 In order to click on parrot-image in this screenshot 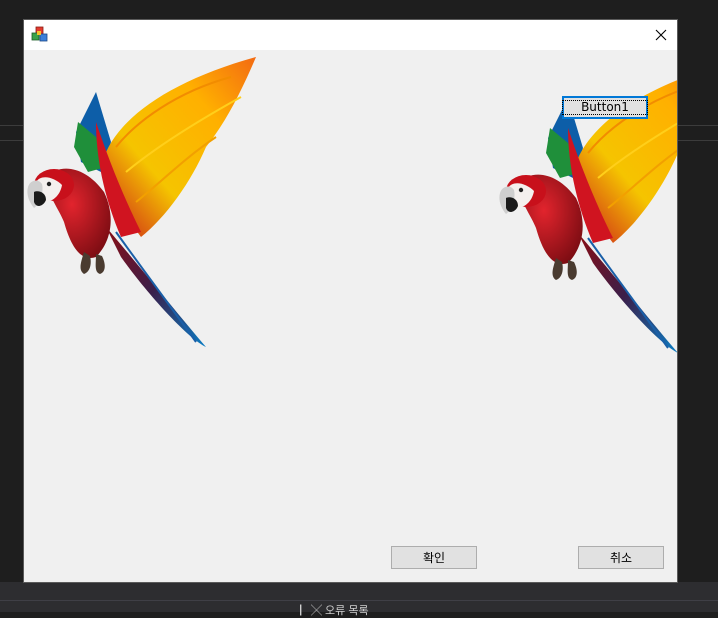, I will do `click(141, 202)`.